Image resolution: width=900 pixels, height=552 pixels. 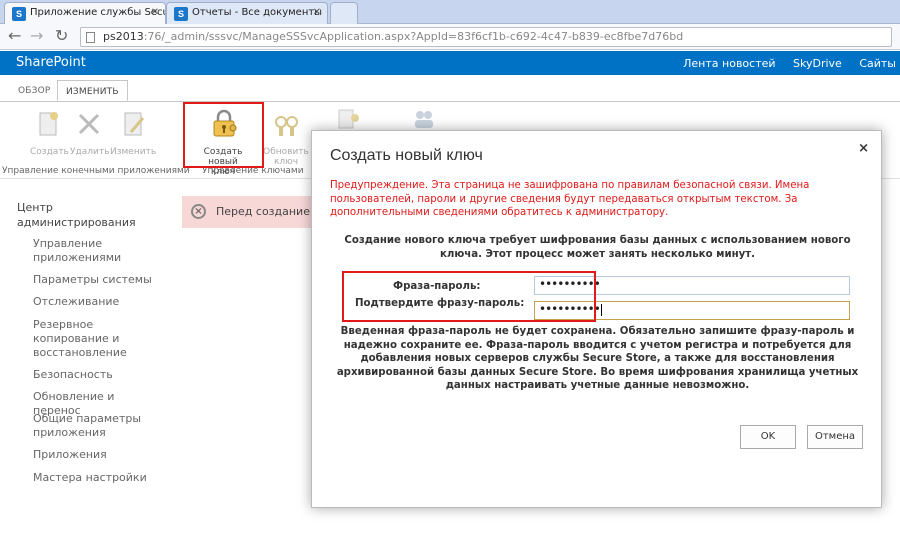 What do you see at coordinates (344, 13) in the screenshot?
I see `new-tab-button` at bounding box center [344, 13].